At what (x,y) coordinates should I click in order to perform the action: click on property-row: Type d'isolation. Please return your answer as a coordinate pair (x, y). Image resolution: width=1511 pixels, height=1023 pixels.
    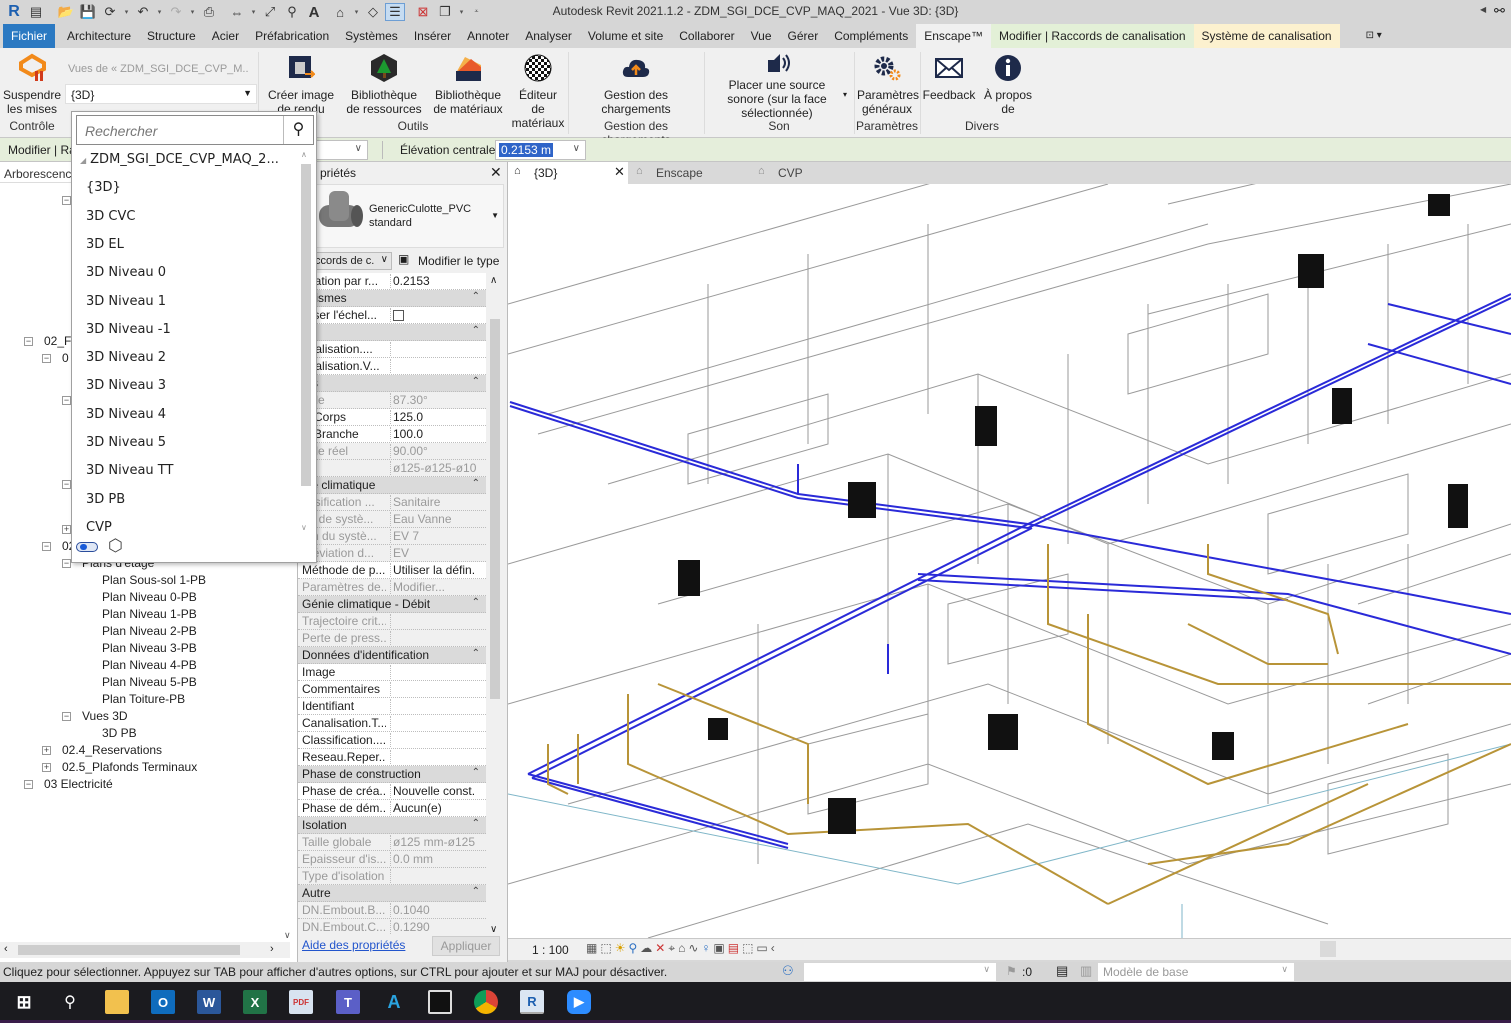
    Looking at the image, I should click on (392, 876).